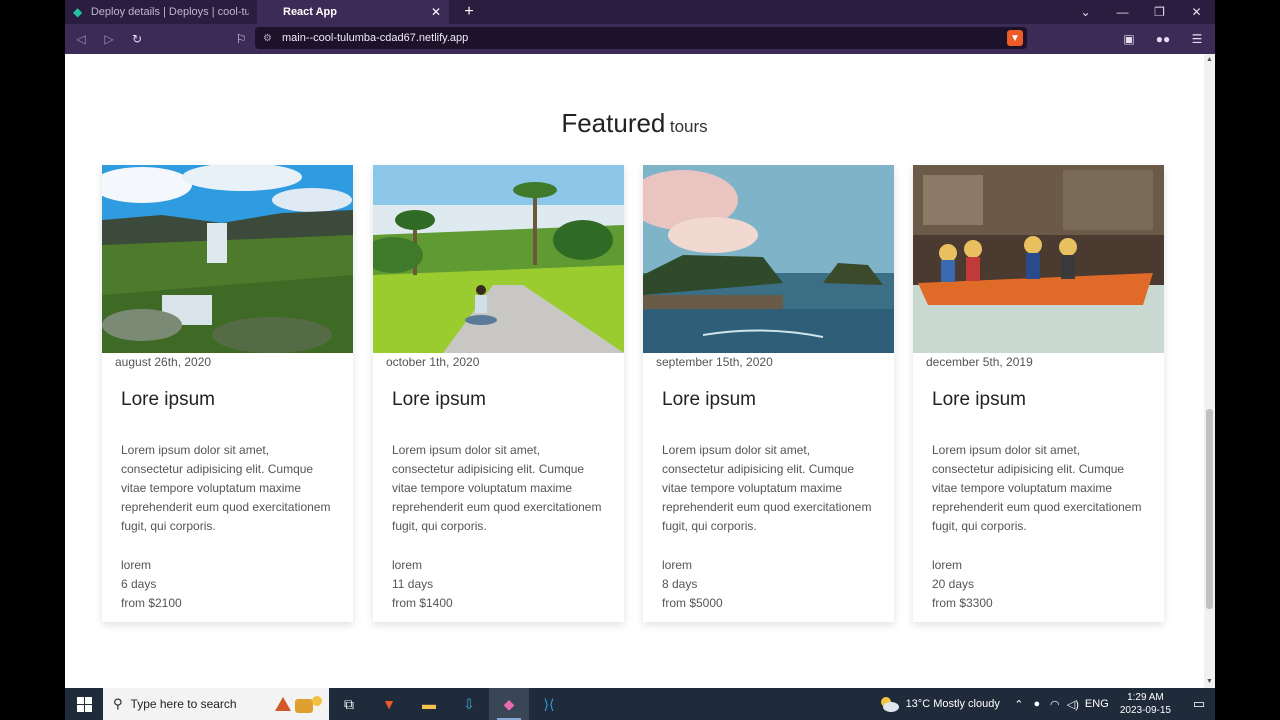  Describe the element at coordinates (1196, 12) in the screenshot. I see `close-window-button: ✕` at that location.